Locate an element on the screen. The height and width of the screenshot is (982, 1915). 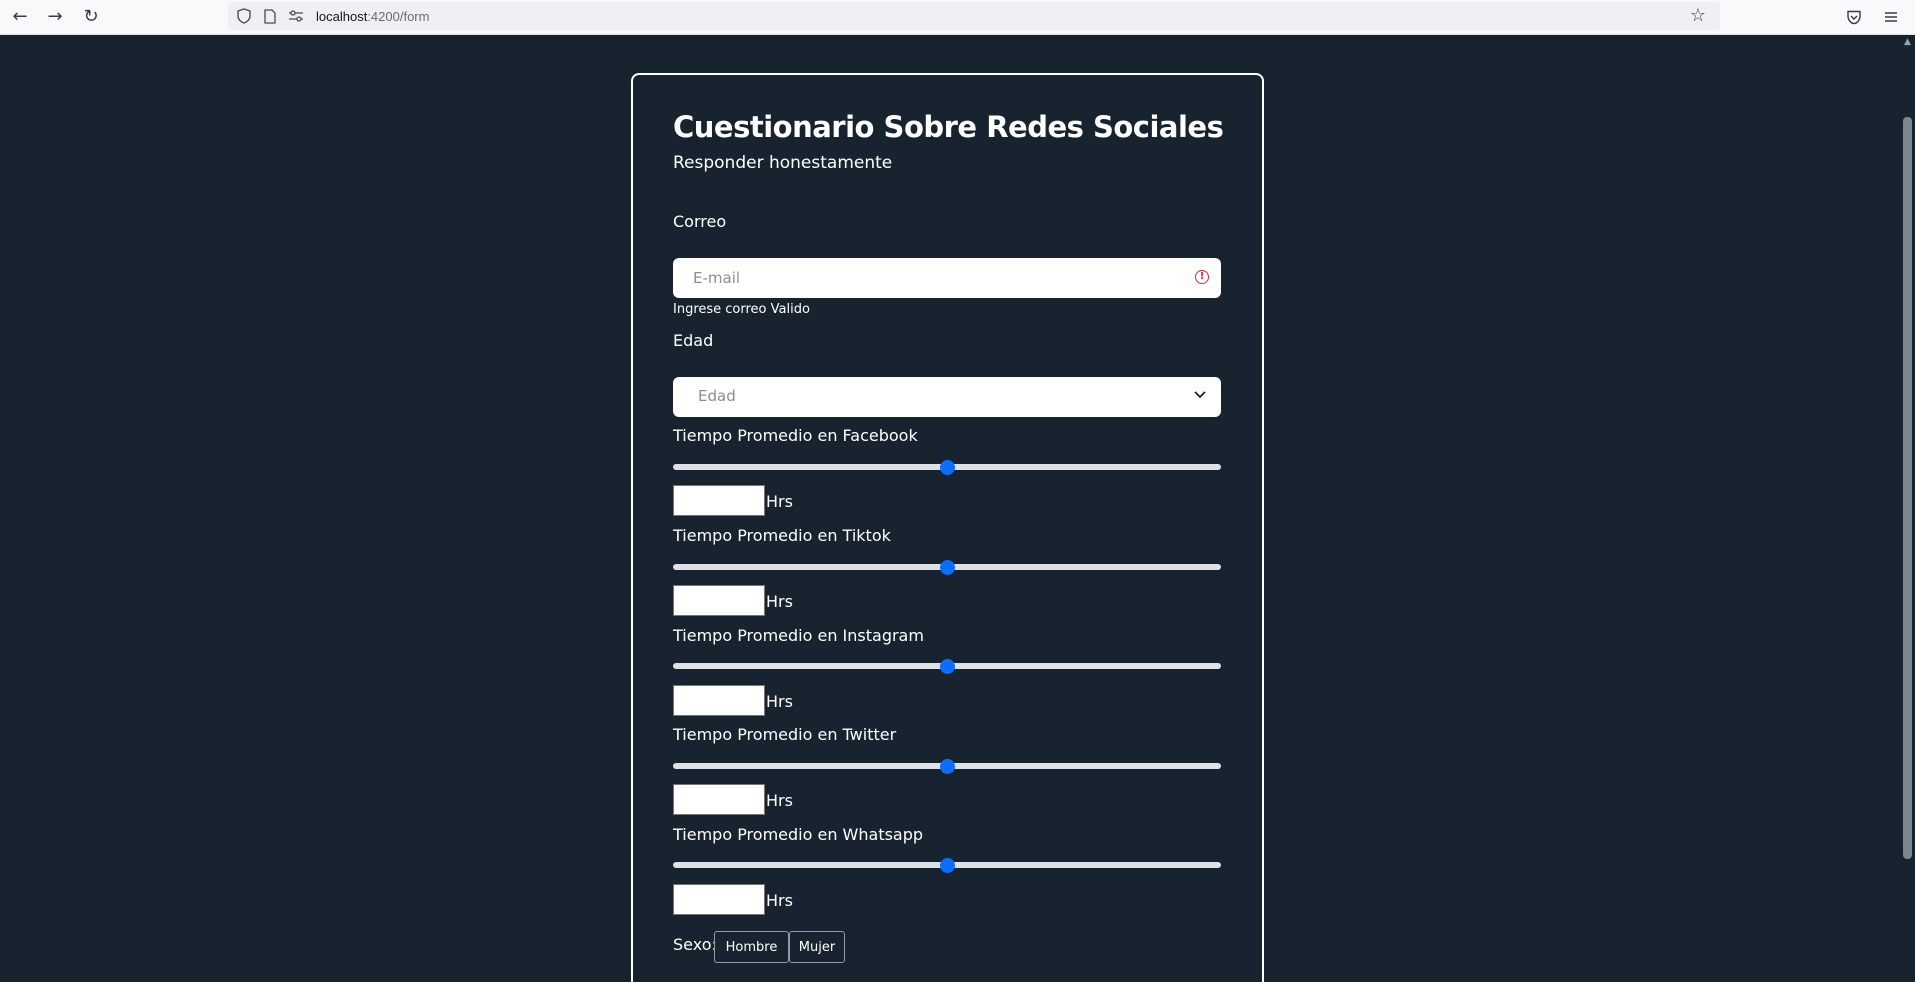
facebook-hours-unit: Hrs is located at coordinates (779, 501).